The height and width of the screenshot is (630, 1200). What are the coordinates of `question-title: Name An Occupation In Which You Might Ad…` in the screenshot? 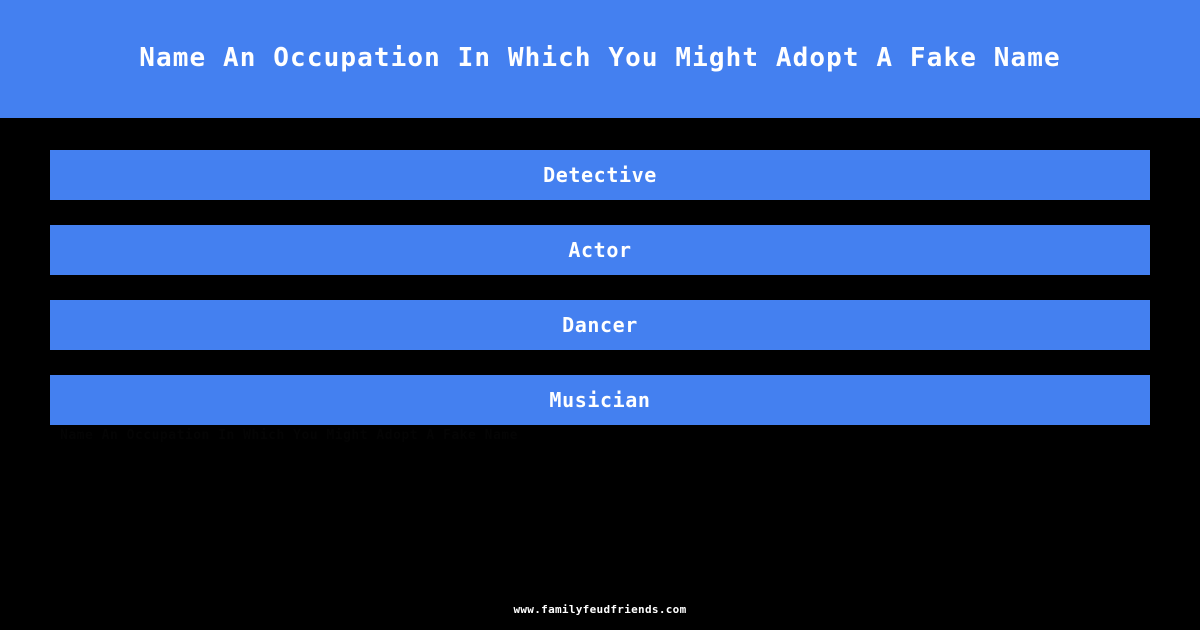 It's located at (600, 58).